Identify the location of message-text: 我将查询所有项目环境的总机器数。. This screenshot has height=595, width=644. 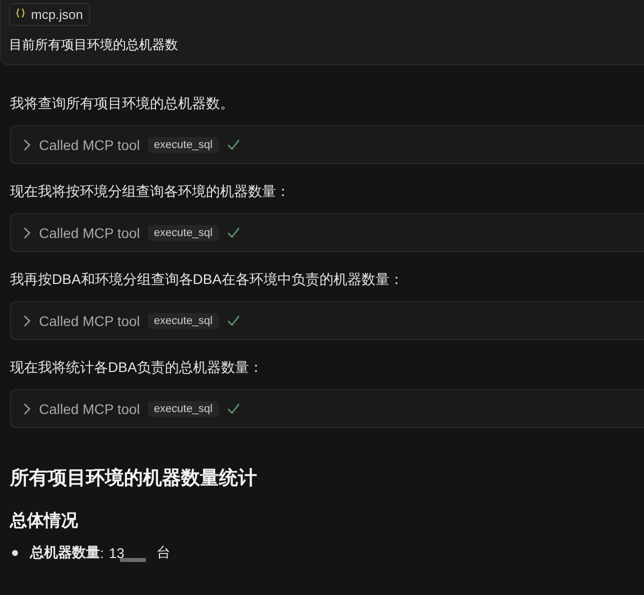
(122, 103).